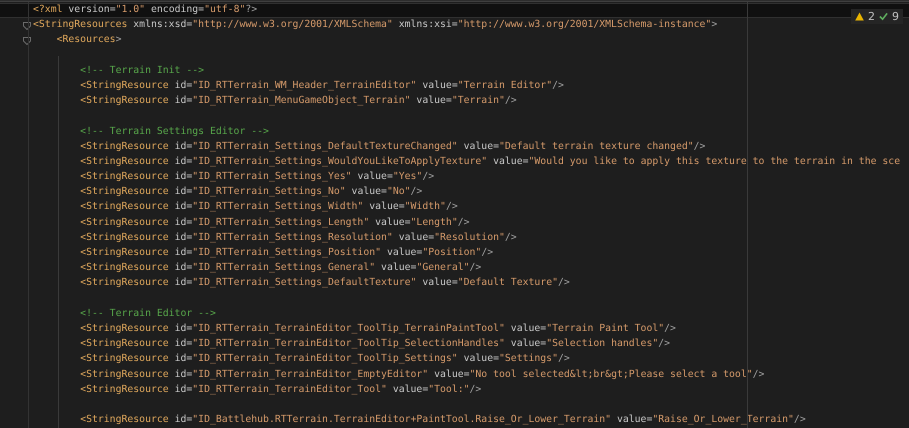  Describe the element at coordinates (174, 131) in the screenshot. I see `code-comment: <!-- Terrain Settings Editor -->` at that location.